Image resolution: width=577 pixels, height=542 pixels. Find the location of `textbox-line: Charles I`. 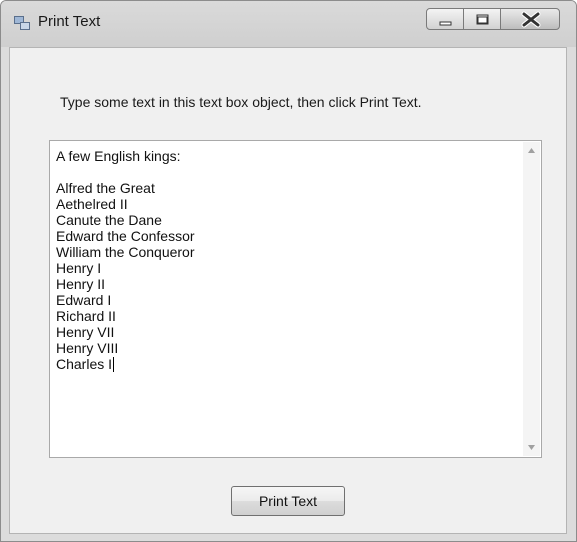

textbox-line: Charles I is located at coordinates (84, 364).